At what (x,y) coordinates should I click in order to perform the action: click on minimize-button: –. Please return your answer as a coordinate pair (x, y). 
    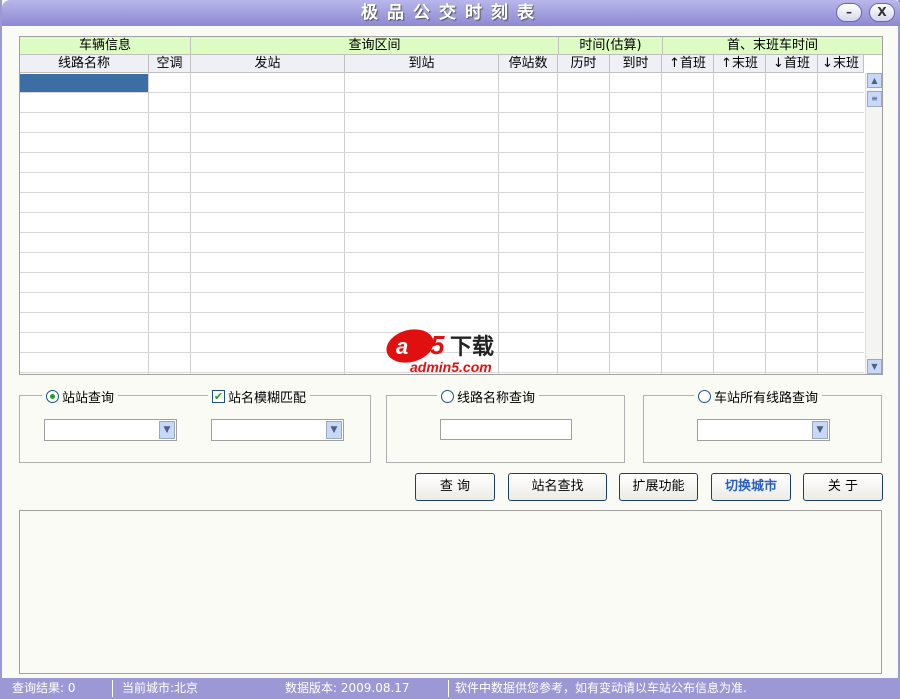
    Looking at the image, I should click on (849, 12).